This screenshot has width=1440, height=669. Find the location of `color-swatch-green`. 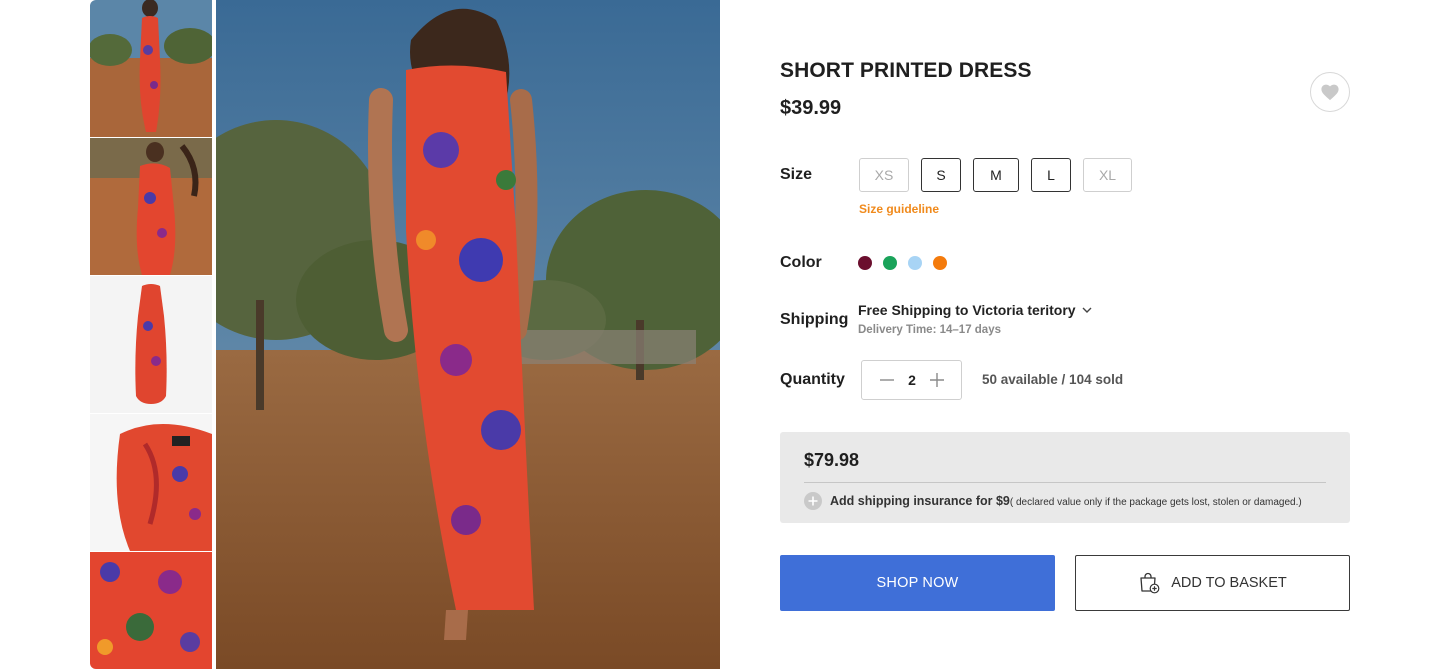

color-swatch-green is located at coordinates (890, 263).